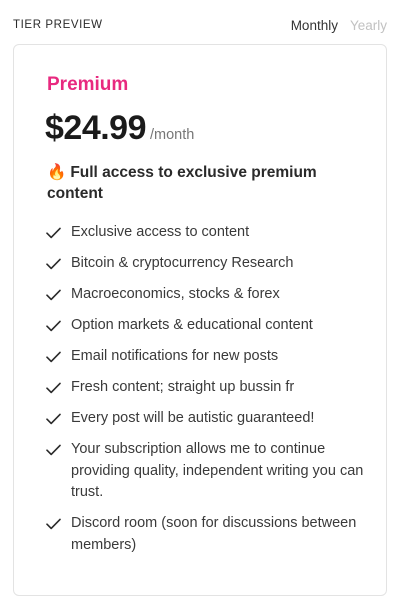 This screenshot has width=407, height=602. Describe the element at coordinates (193, 418) in the screenshot. I see `feature-text: Every post will be autistic guaranteed!` at that location.